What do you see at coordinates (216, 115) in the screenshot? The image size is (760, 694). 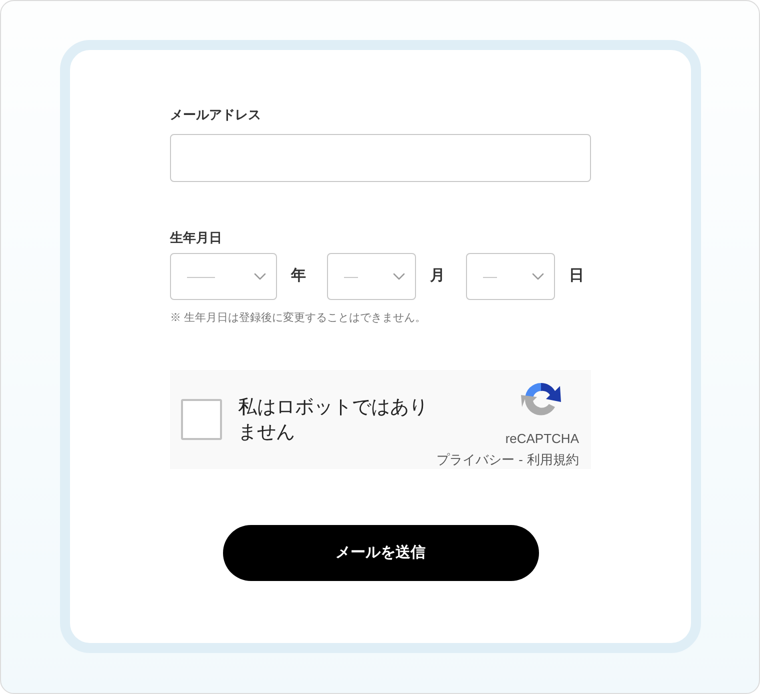 I see `email-label: メールアドレス` at bounding box center [216, 115].